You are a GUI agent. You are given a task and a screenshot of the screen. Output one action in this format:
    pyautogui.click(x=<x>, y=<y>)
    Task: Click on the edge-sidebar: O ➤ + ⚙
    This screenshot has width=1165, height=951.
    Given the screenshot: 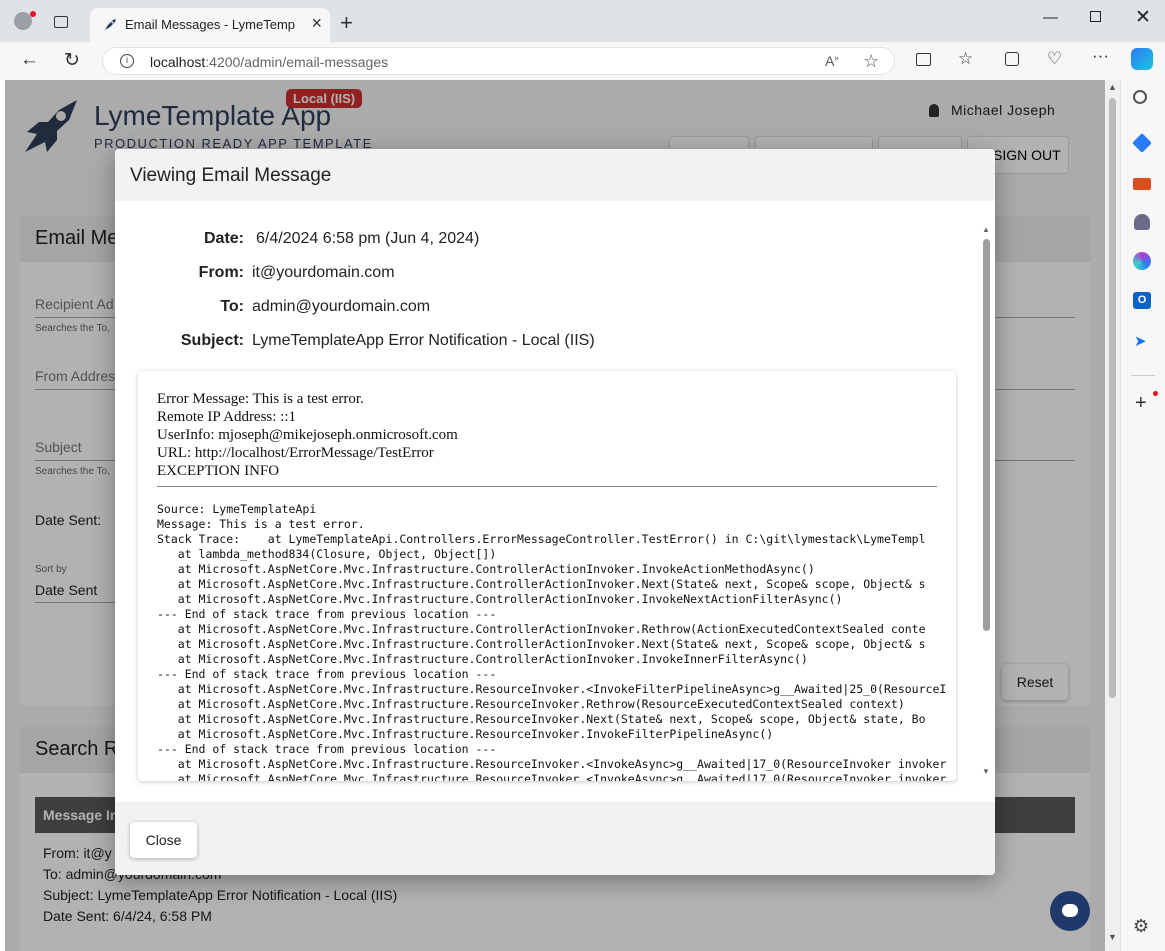 What is the action you would take?
    pyautogui.click(x=1142, y=515)
    